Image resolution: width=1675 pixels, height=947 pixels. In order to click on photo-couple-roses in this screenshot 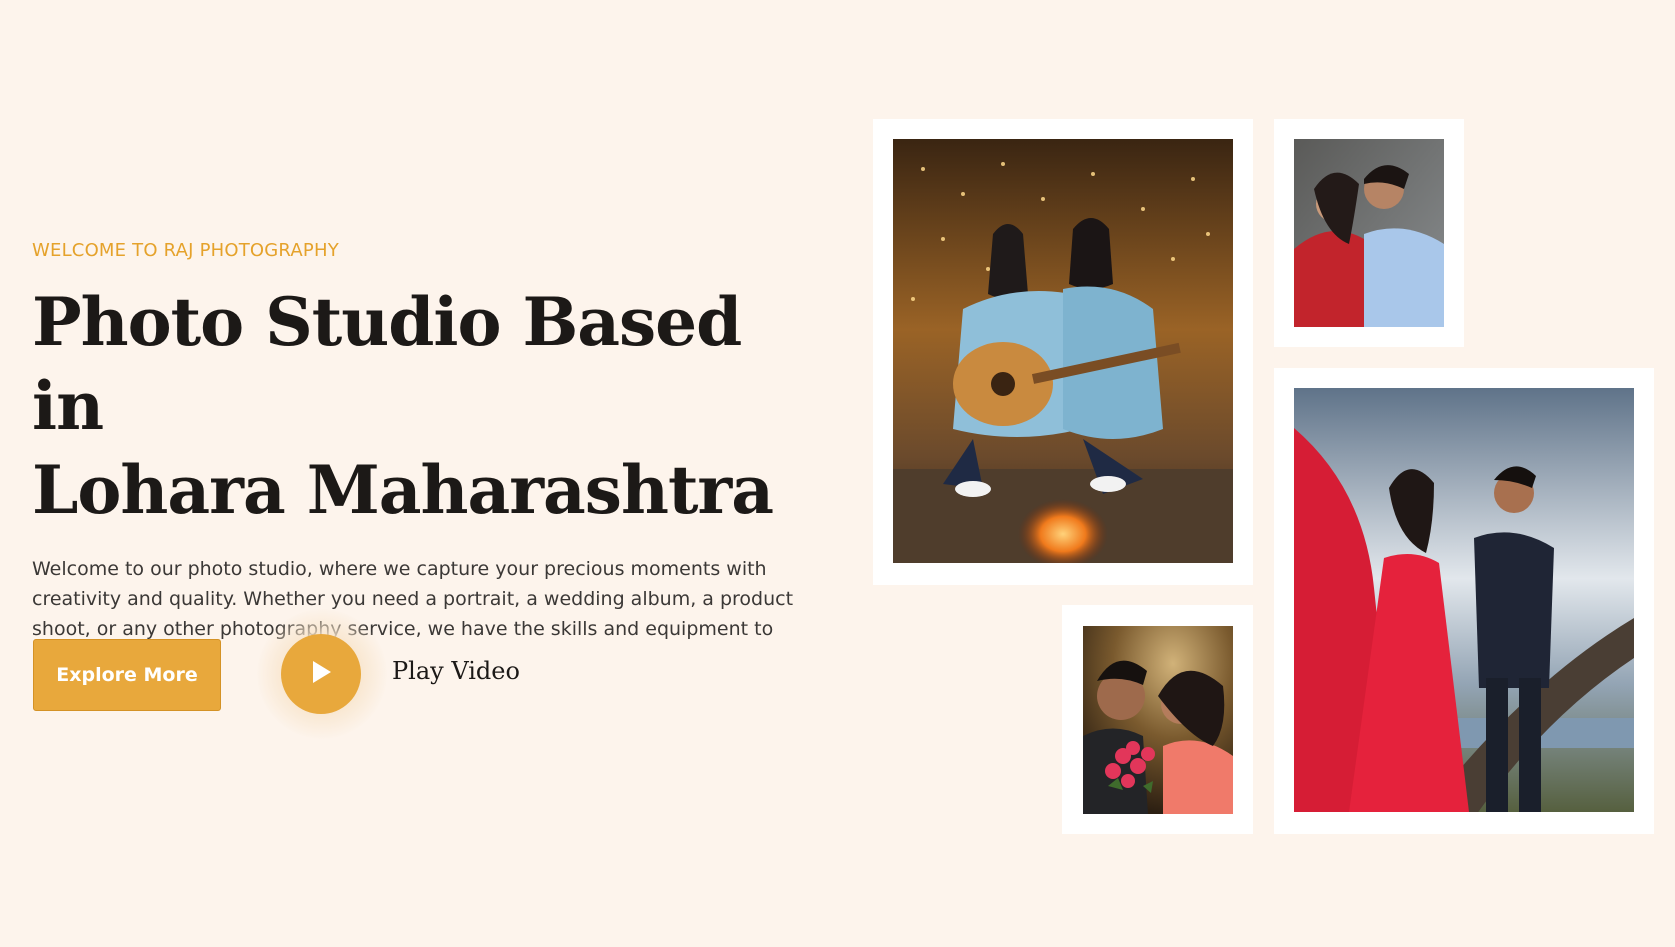, I will do `click(1158, 720)`.